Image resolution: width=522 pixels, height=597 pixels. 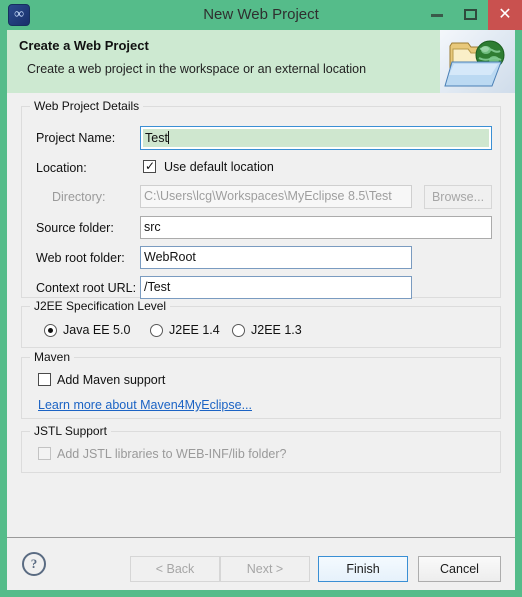 I want to click on minimize-icon, so click(x=437, y=15).